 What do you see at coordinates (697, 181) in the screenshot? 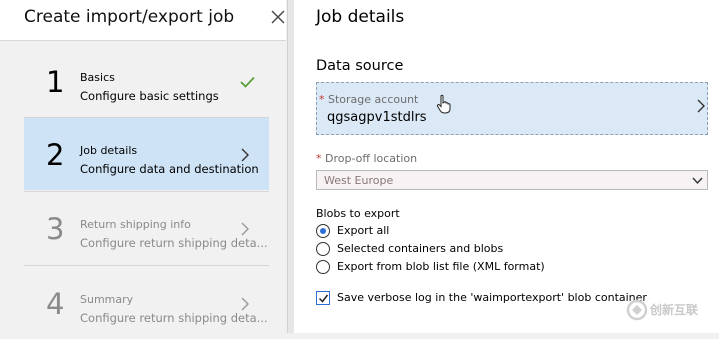
I see `chevron-down-icon` at bounding box center [697, 181].